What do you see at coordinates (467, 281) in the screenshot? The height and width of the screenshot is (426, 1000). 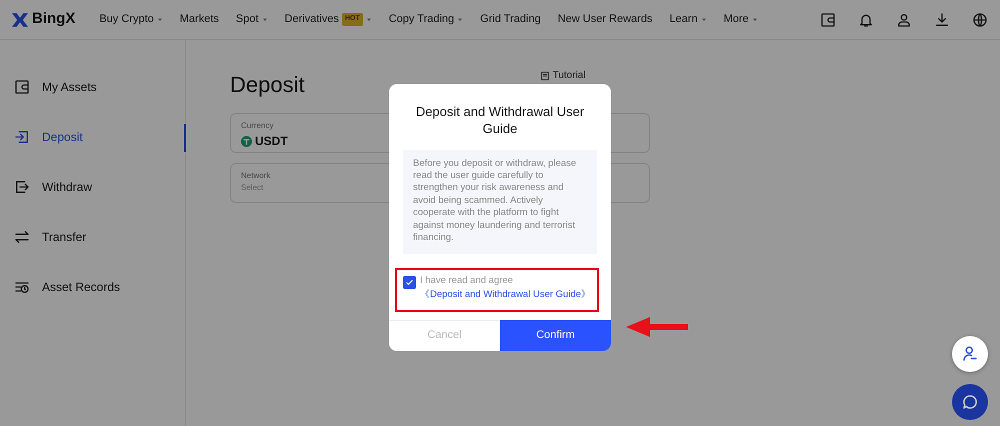 I see `agreement-text: I have read and agree` at bounding box center [467, 281].